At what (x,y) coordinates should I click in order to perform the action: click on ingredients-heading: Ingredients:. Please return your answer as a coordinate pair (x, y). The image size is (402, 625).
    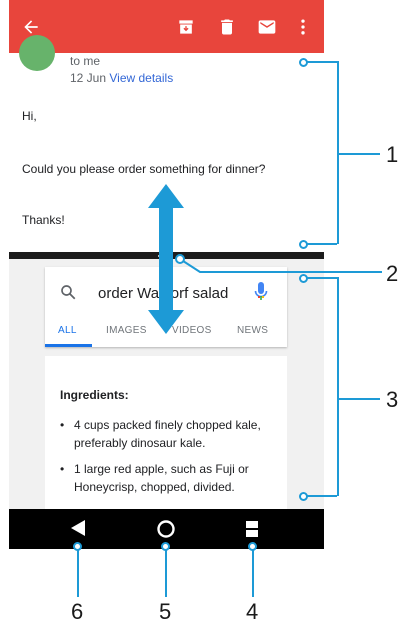
    Looking at the image, I should click on (94, 395).